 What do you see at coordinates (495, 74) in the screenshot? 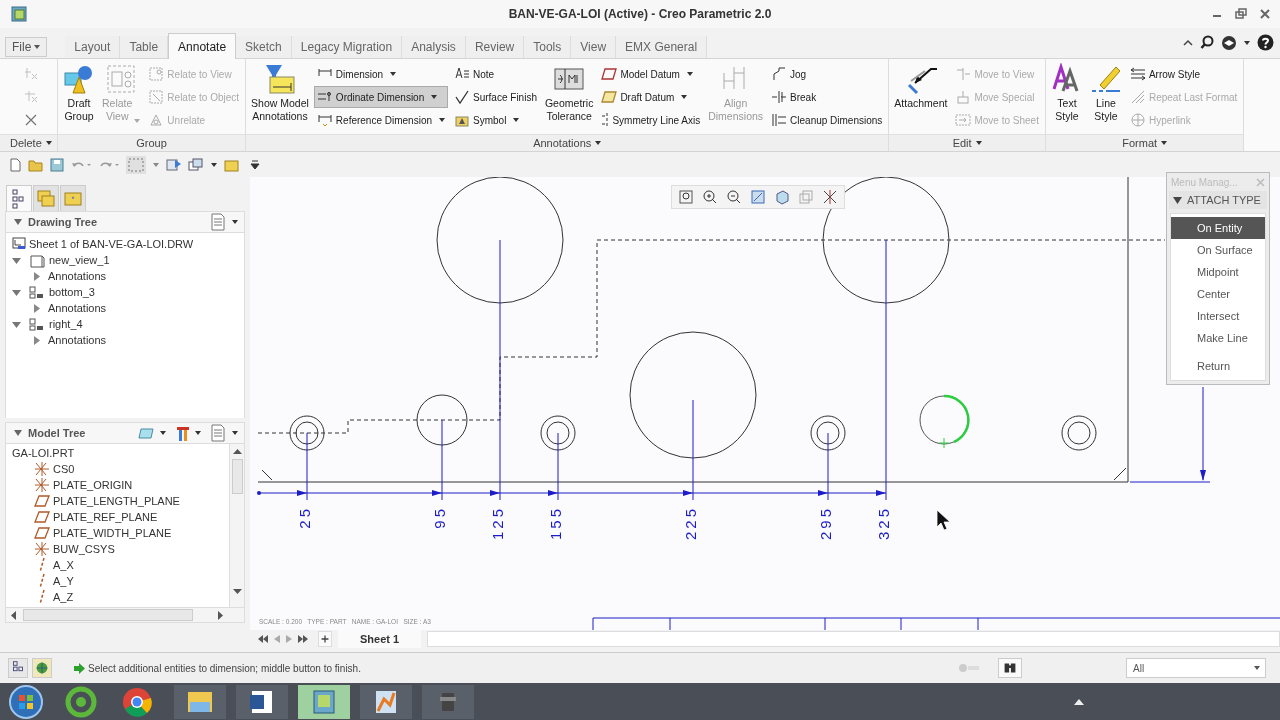
I see `ribbon-button: Note` at bounding box center [495, 74].